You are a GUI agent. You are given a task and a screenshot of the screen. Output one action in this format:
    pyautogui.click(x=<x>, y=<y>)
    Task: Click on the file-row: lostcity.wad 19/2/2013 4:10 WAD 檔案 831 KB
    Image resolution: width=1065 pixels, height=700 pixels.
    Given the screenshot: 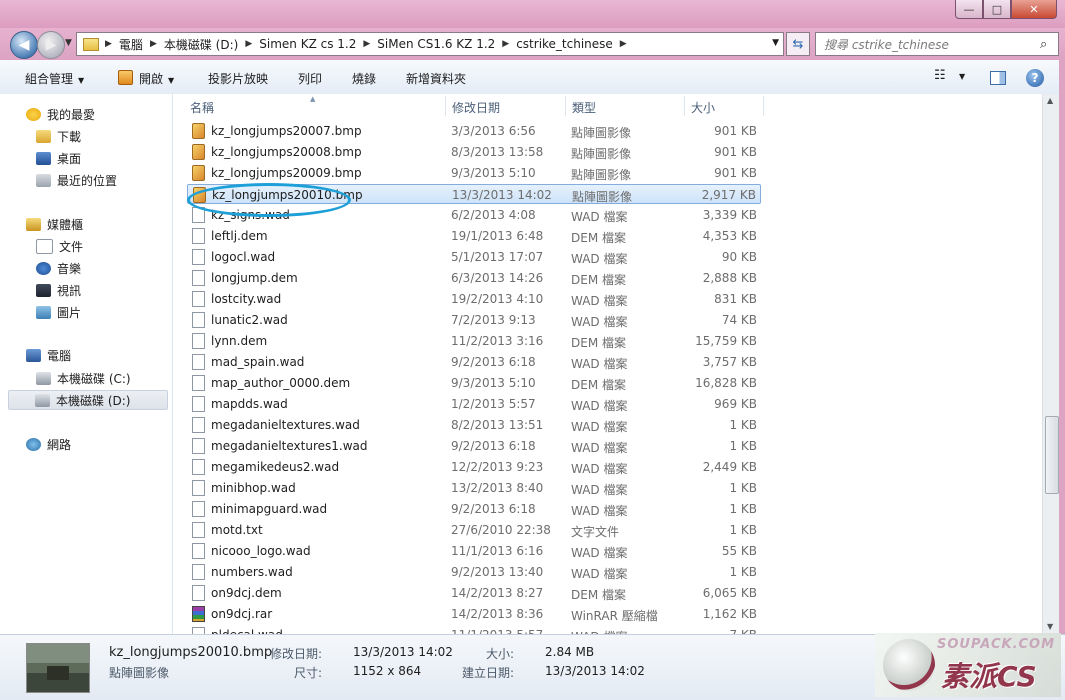 What is the action you would take?
    pyautogui.click(x=474, y=299)
    